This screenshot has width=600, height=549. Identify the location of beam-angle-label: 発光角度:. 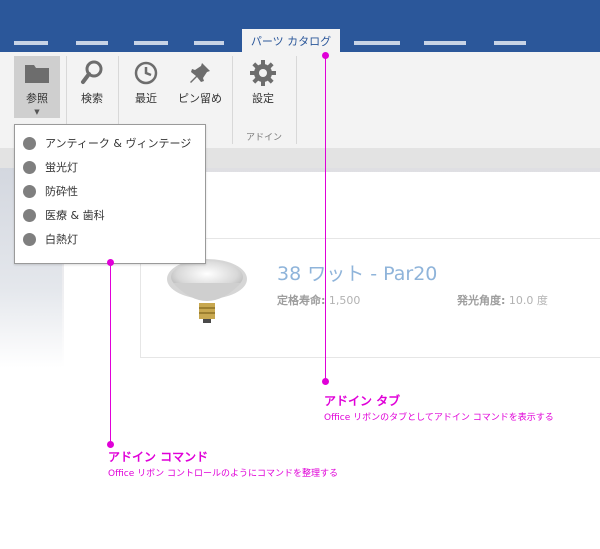
(481, 300).